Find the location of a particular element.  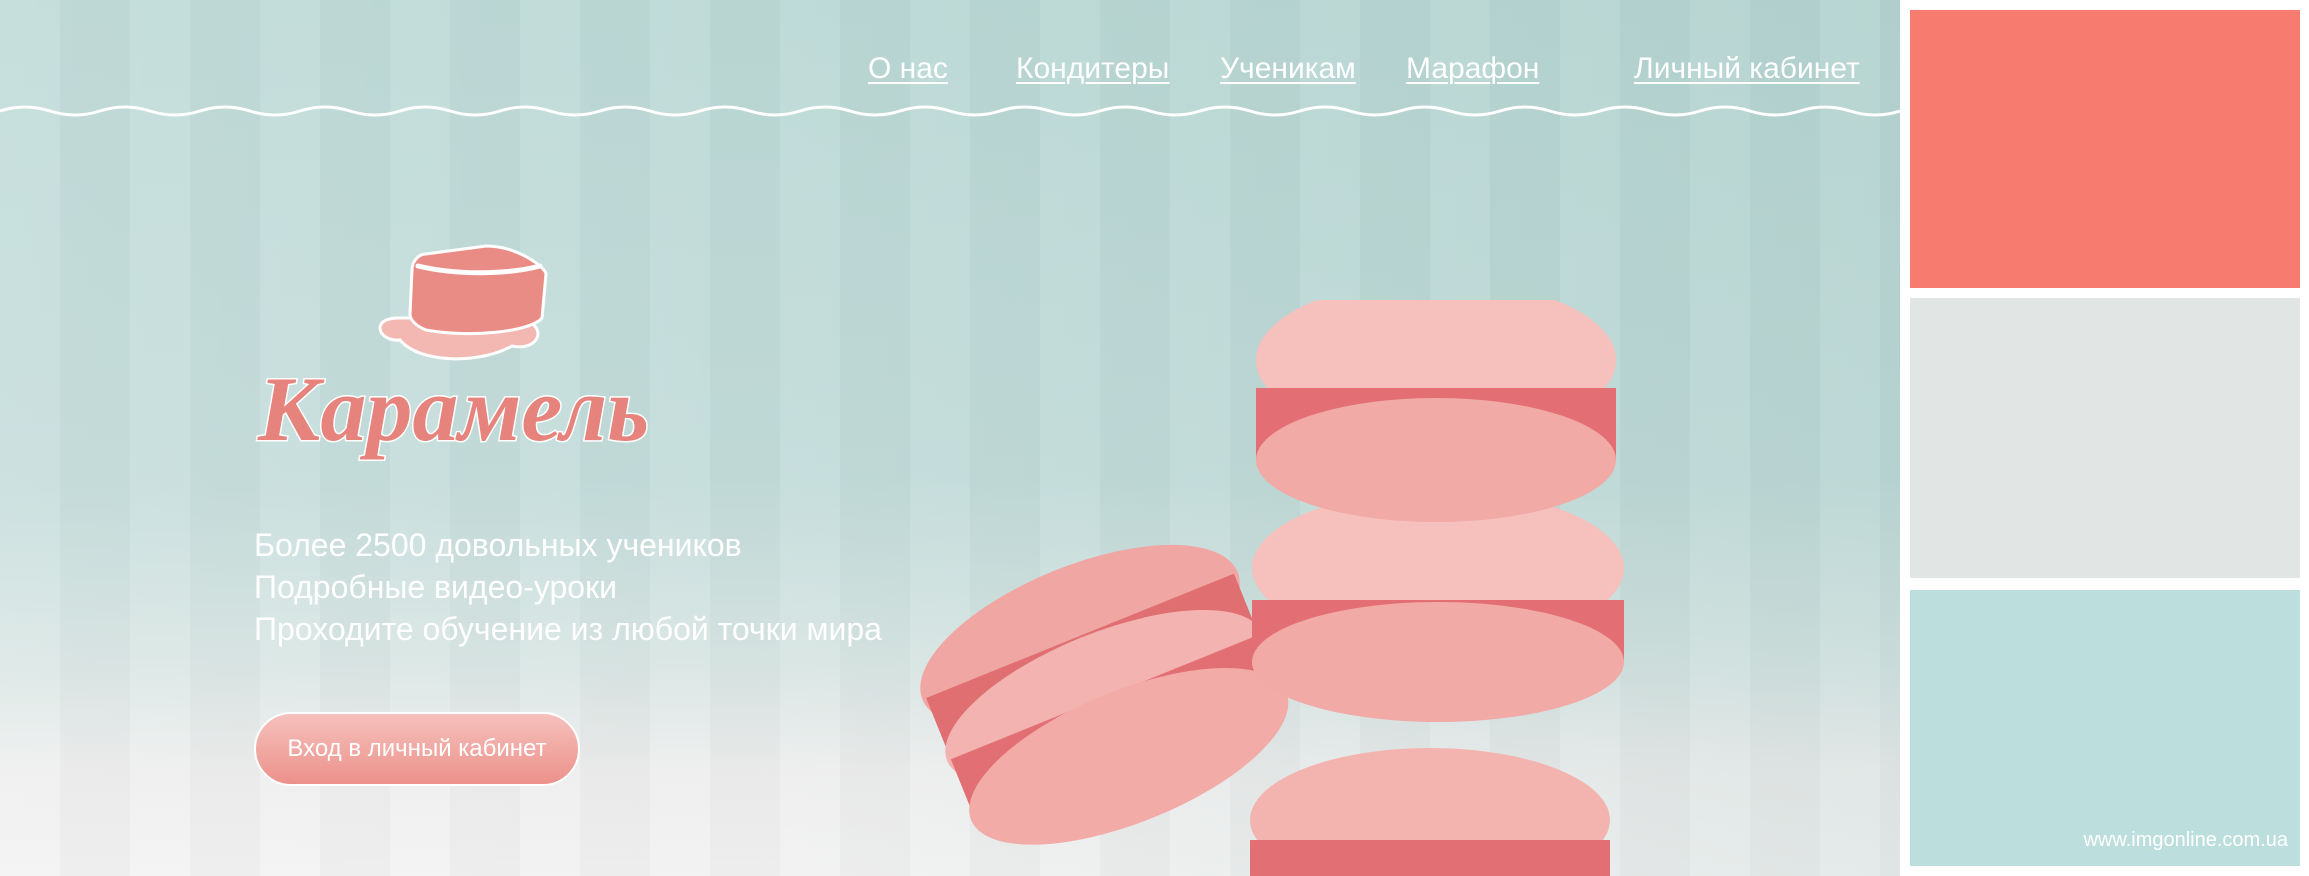

macaron-middle is located at coordinates (1438, 606).